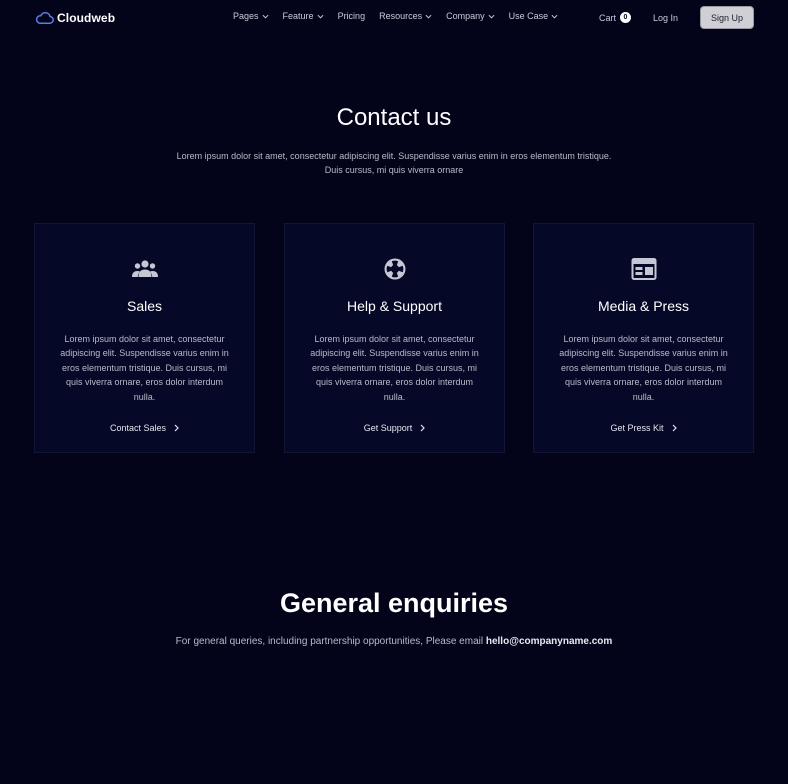  Describe the element at coordinates (145, 269) in the screenshot. I see `users-icon` at that location.